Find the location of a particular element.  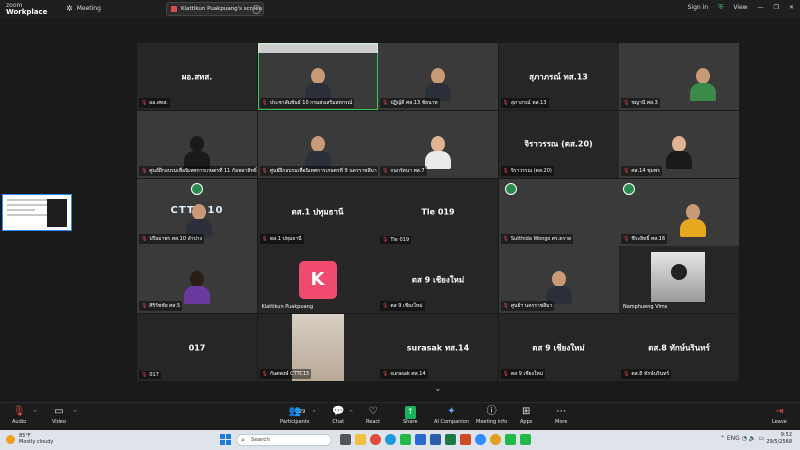

shield-icon: ⛨ is located at coordinates (720, 7).